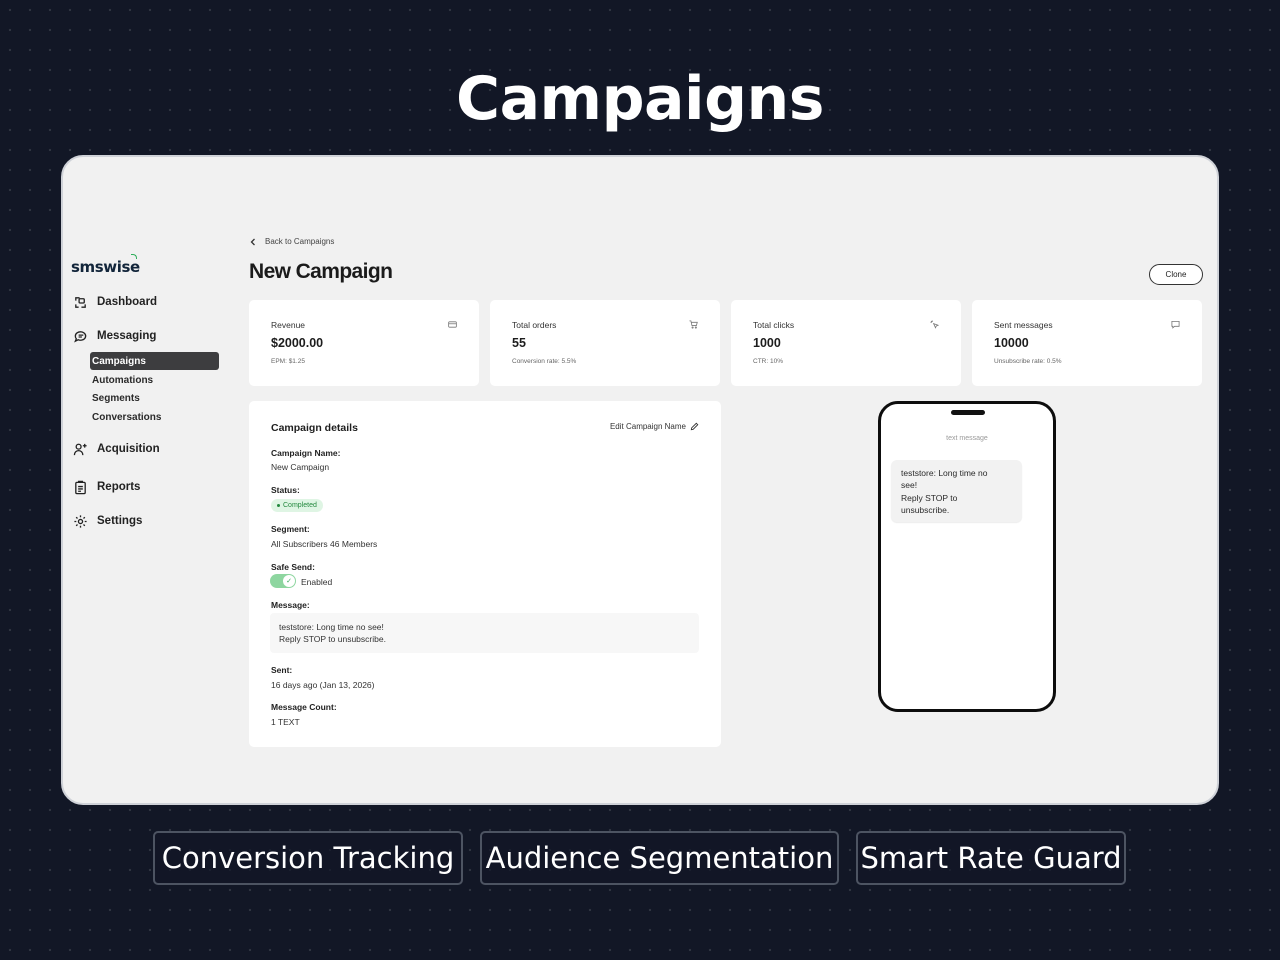 Image resolution: width=1280 pixels, height=960 pixels. I want to click on sidebar-item-reports: Reports, so click(106, 487).